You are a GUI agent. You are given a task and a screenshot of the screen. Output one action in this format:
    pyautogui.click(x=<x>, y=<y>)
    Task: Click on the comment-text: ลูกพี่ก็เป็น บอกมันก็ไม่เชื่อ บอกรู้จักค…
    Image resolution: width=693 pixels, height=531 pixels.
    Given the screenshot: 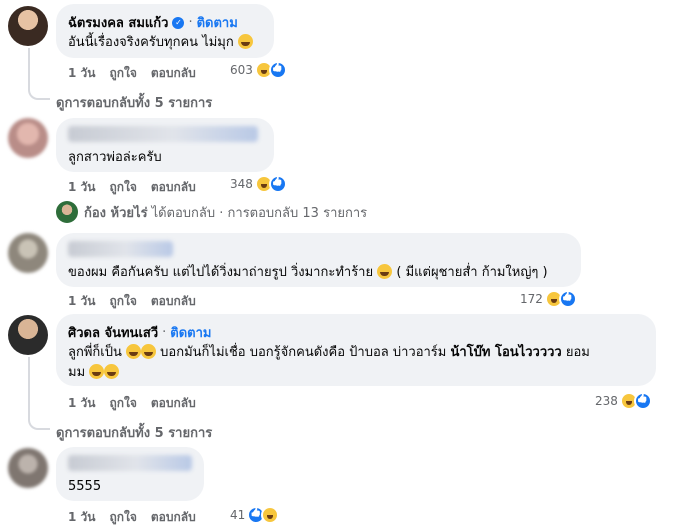 What is the action you would take?
    pyautogui.click(x=329, y=352)
    